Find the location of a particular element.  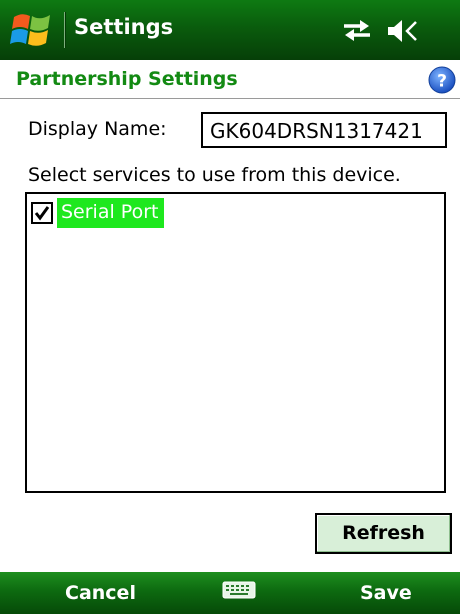

display-name-label: Display Name: is located at coordinates (97, 129).